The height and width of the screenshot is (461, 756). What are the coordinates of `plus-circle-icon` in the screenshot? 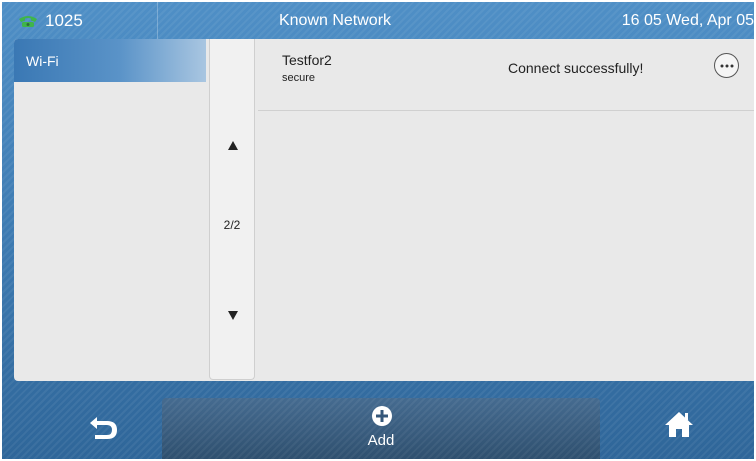 It's located at (382, 416).